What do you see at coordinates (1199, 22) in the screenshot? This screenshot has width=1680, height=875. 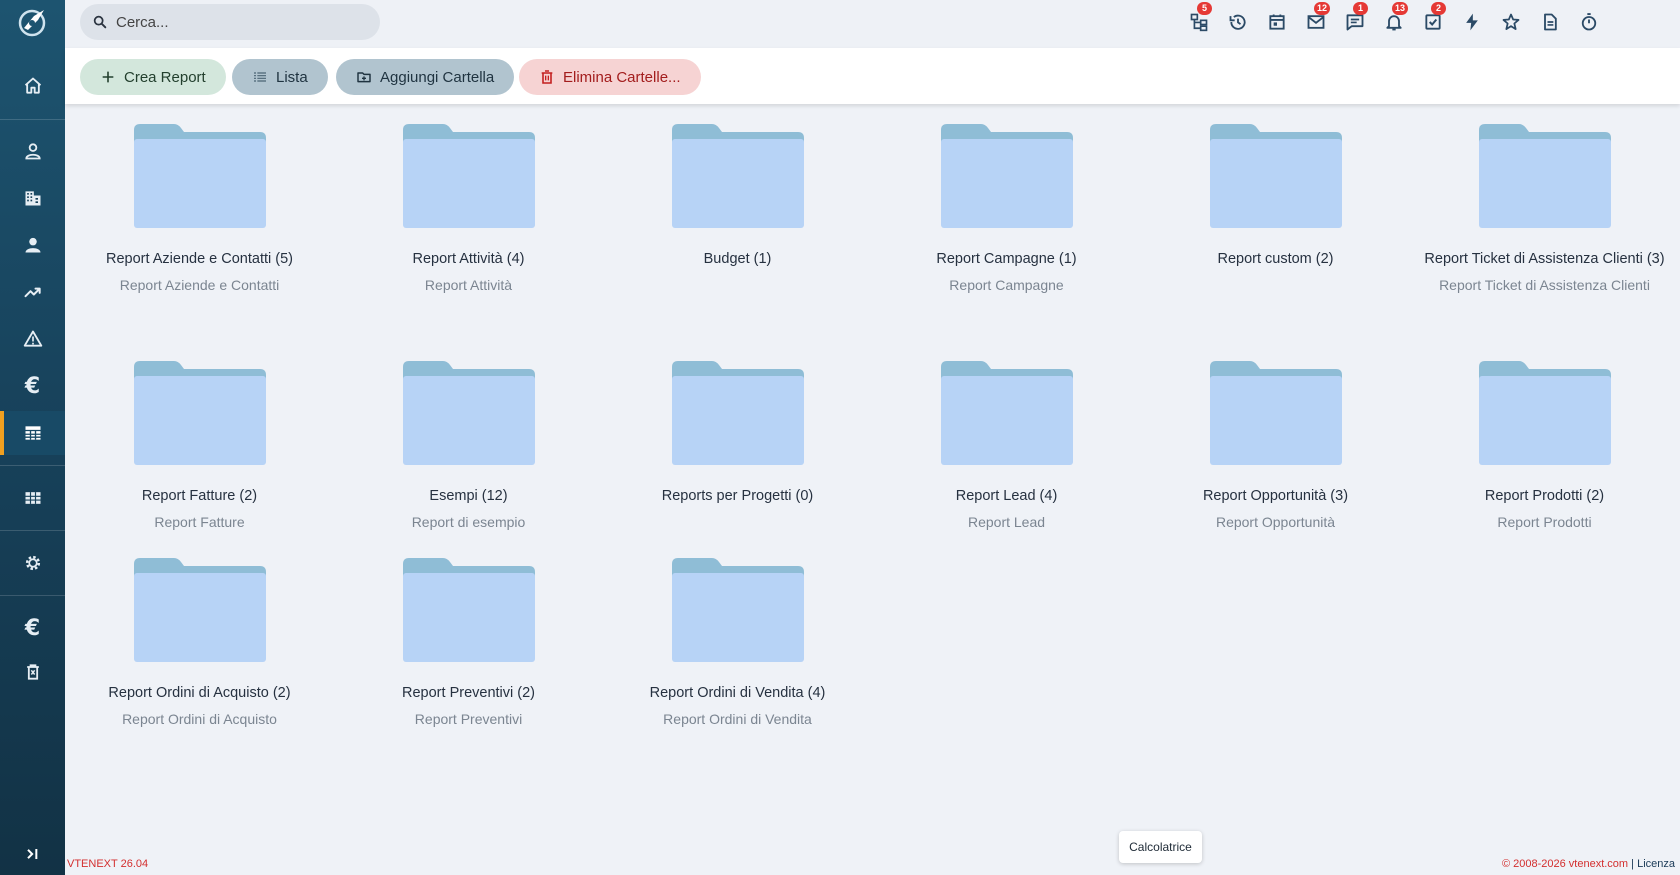 I see `hierarchy-icon` at bounding box center [1199, 22].